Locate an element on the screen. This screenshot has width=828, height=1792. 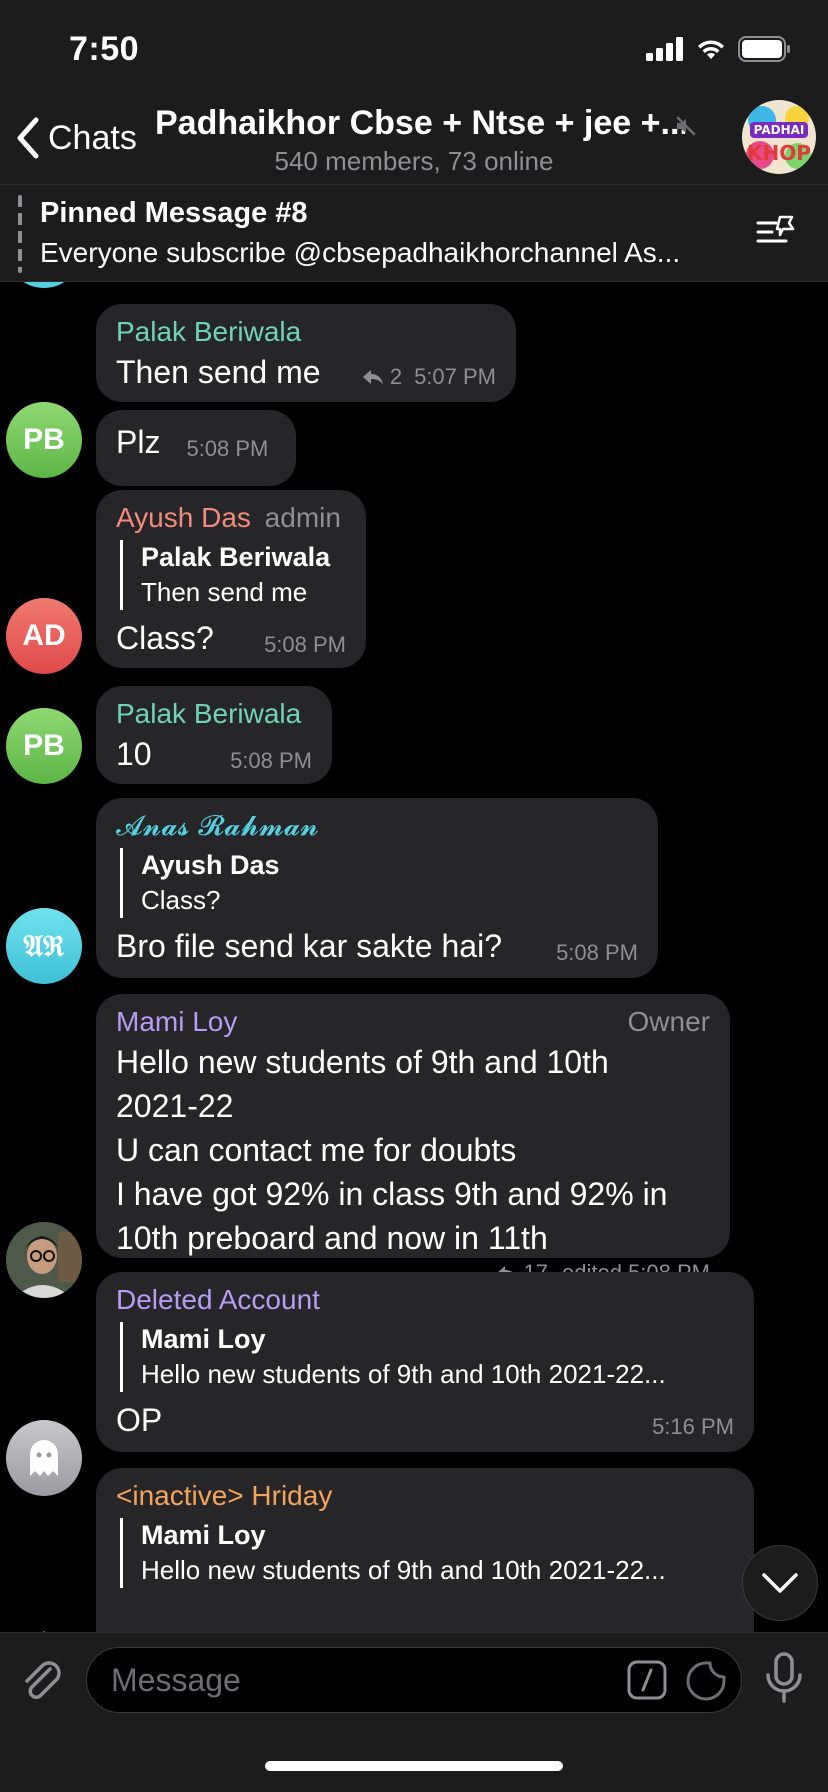
wifi-icon is located at coordinates (711, 49).